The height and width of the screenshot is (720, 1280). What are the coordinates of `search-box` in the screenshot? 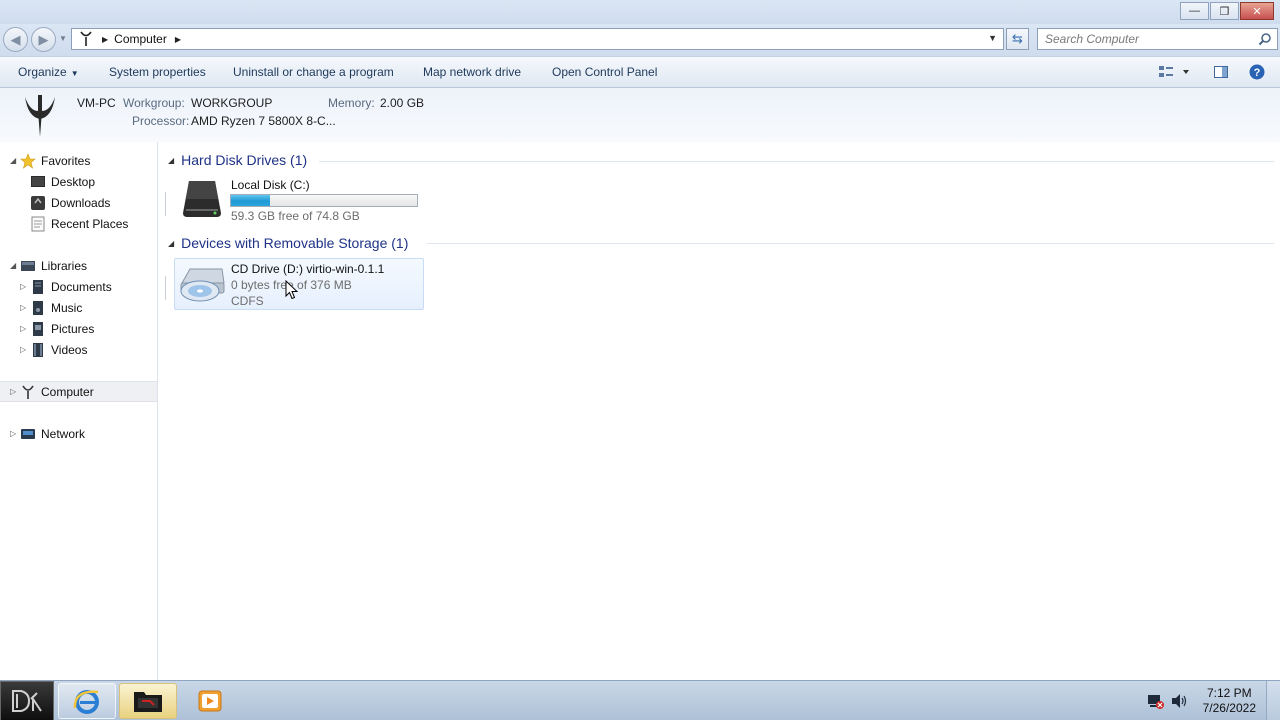 It's located at (1157, 39).